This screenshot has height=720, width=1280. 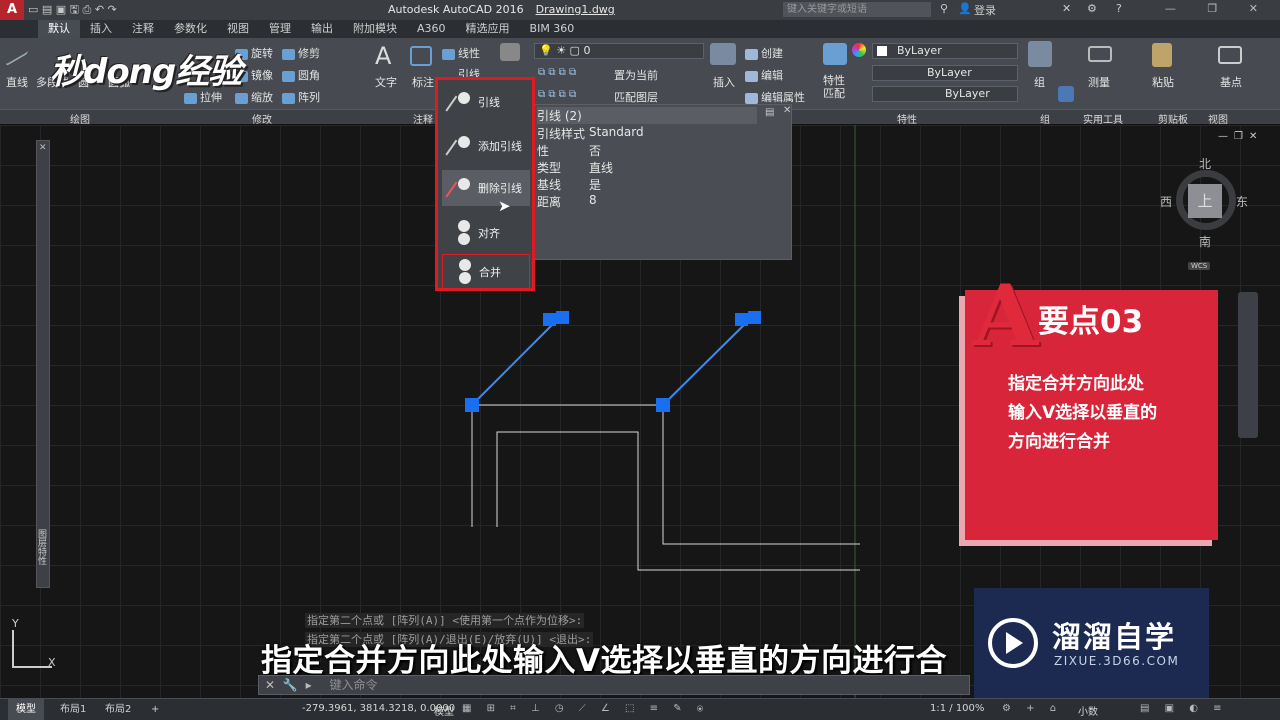 I want to click on coordinates-readout: -279.3961, 3814.3218, 0.0000, so click(x=378, y=708).